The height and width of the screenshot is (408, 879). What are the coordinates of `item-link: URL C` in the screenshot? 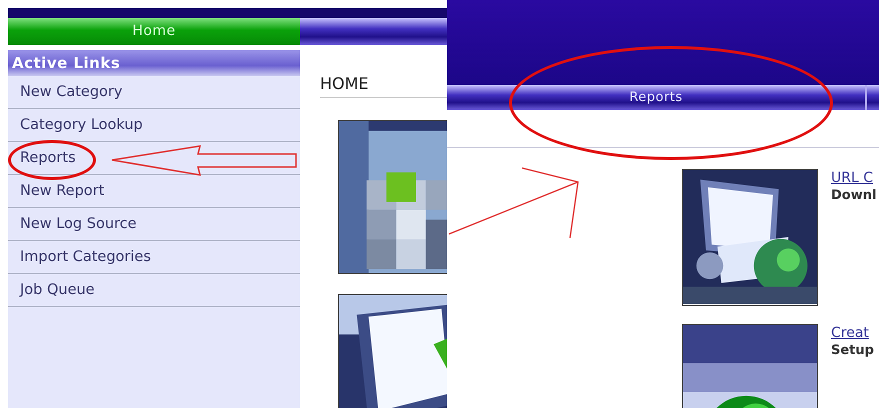 It's located at (853, 178).